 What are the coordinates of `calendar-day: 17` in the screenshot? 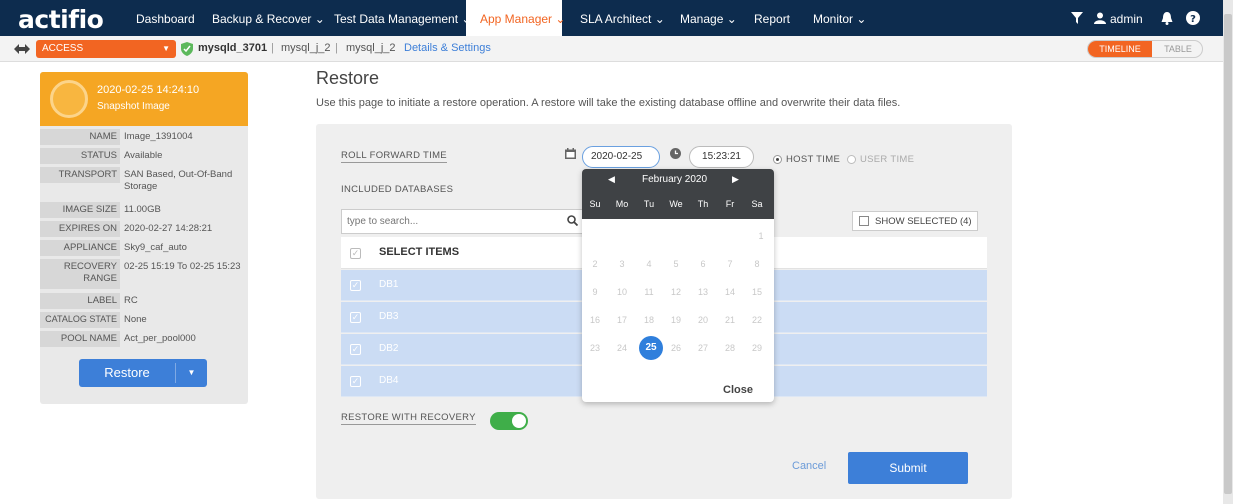 It's located at (622, 320).